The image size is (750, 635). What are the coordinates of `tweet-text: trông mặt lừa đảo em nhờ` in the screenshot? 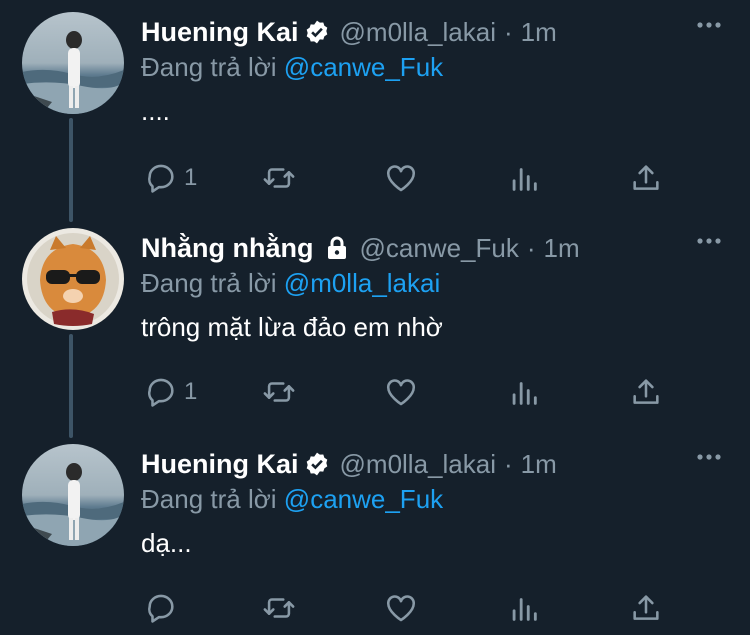 It's located at (292, 327).